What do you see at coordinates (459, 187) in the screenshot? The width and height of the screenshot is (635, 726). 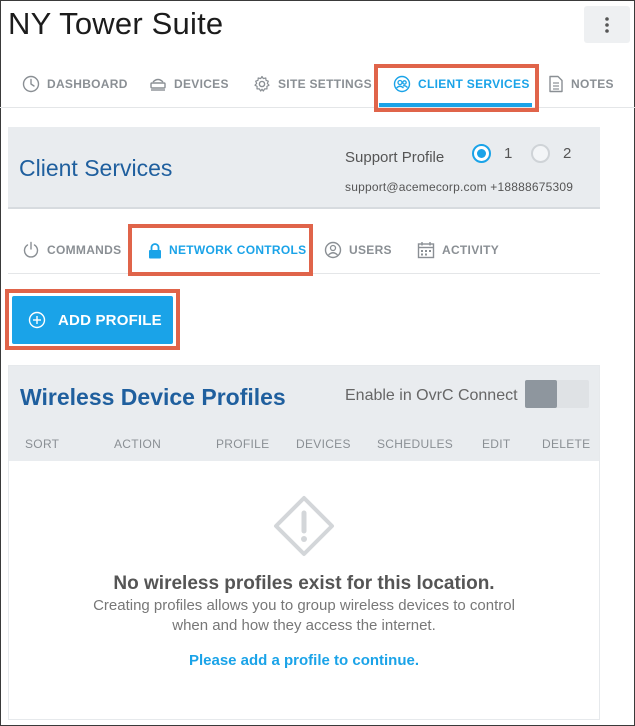 I see `support-contact: support@acemecorp.com +18888675309` at bounding box center [459, 187].